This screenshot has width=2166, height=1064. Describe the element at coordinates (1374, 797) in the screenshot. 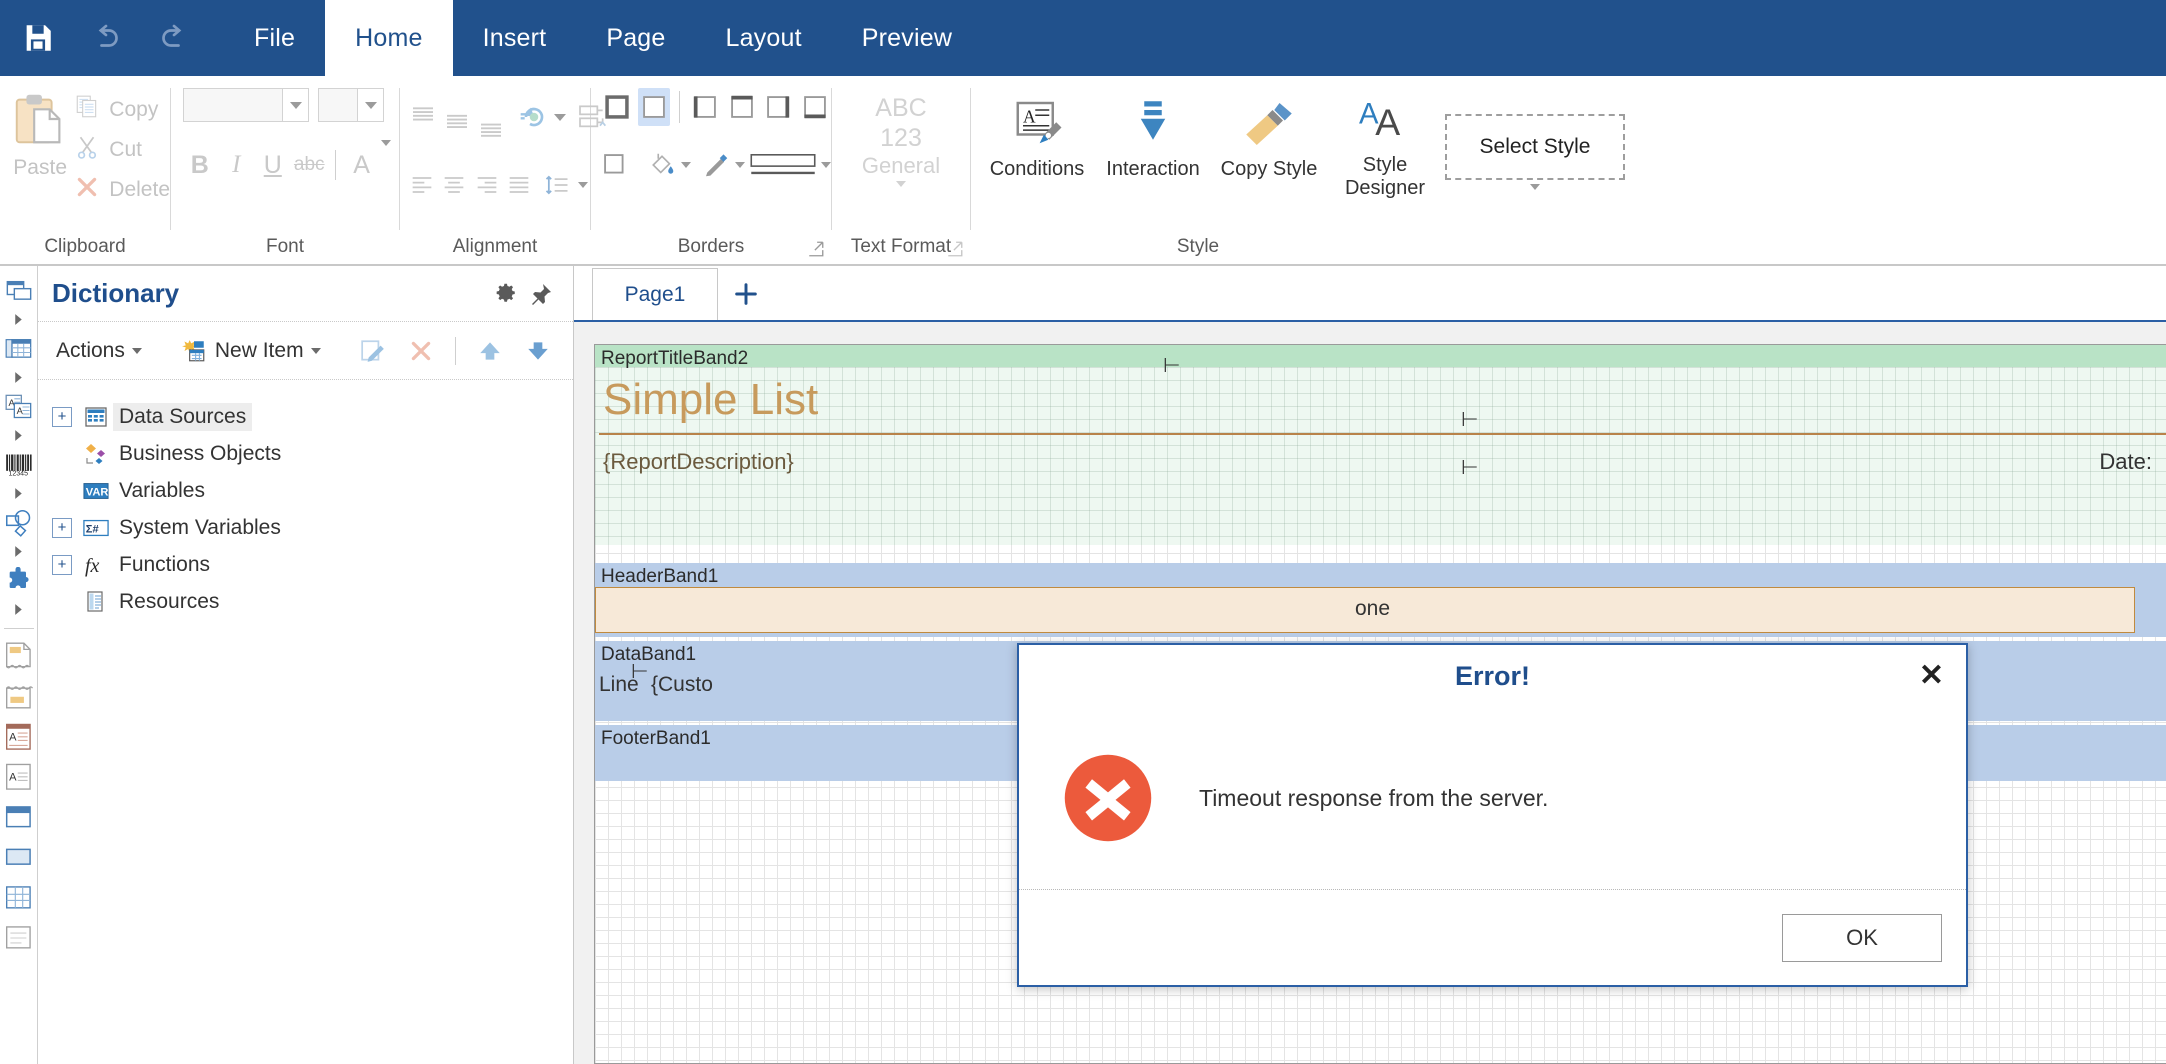

I see `error-dialog-message: Timeout response from the server.` at that location.